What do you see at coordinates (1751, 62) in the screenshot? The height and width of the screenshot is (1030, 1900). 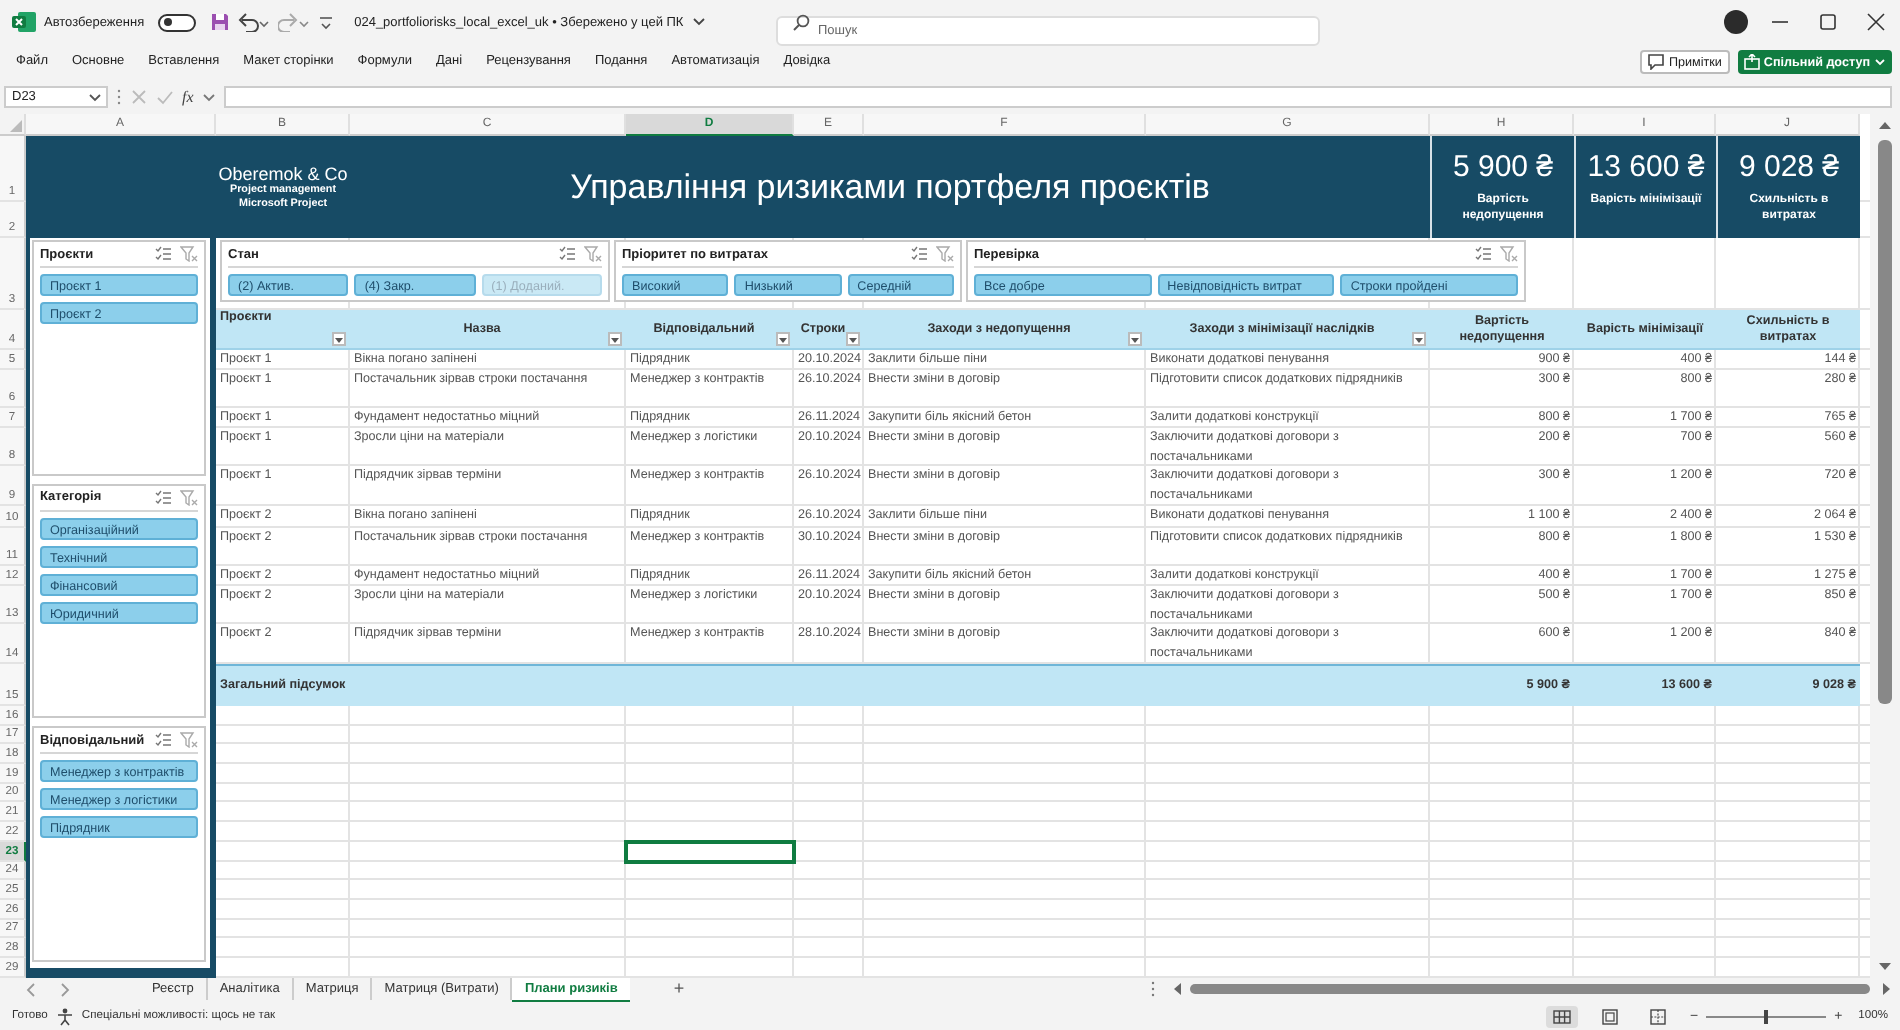 I see `share-icon` at bounding box center [1751, 62].